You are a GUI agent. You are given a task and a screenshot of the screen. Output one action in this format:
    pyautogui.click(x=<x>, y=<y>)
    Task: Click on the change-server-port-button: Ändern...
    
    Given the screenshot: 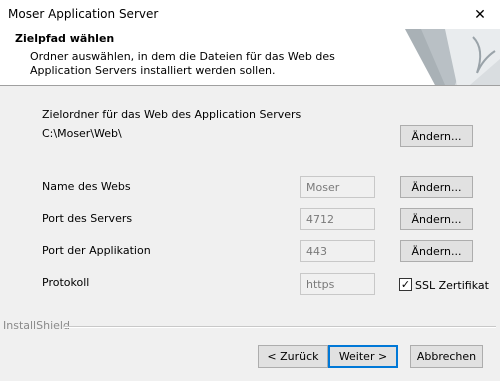 What is the action you would take?
    pyautogui.click(x=436, y=219)
    